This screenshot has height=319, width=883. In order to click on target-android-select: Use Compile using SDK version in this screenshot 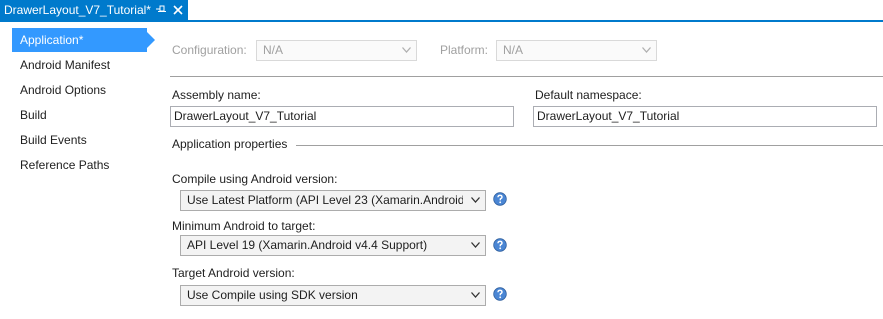, I will do `click(333, 295)`.